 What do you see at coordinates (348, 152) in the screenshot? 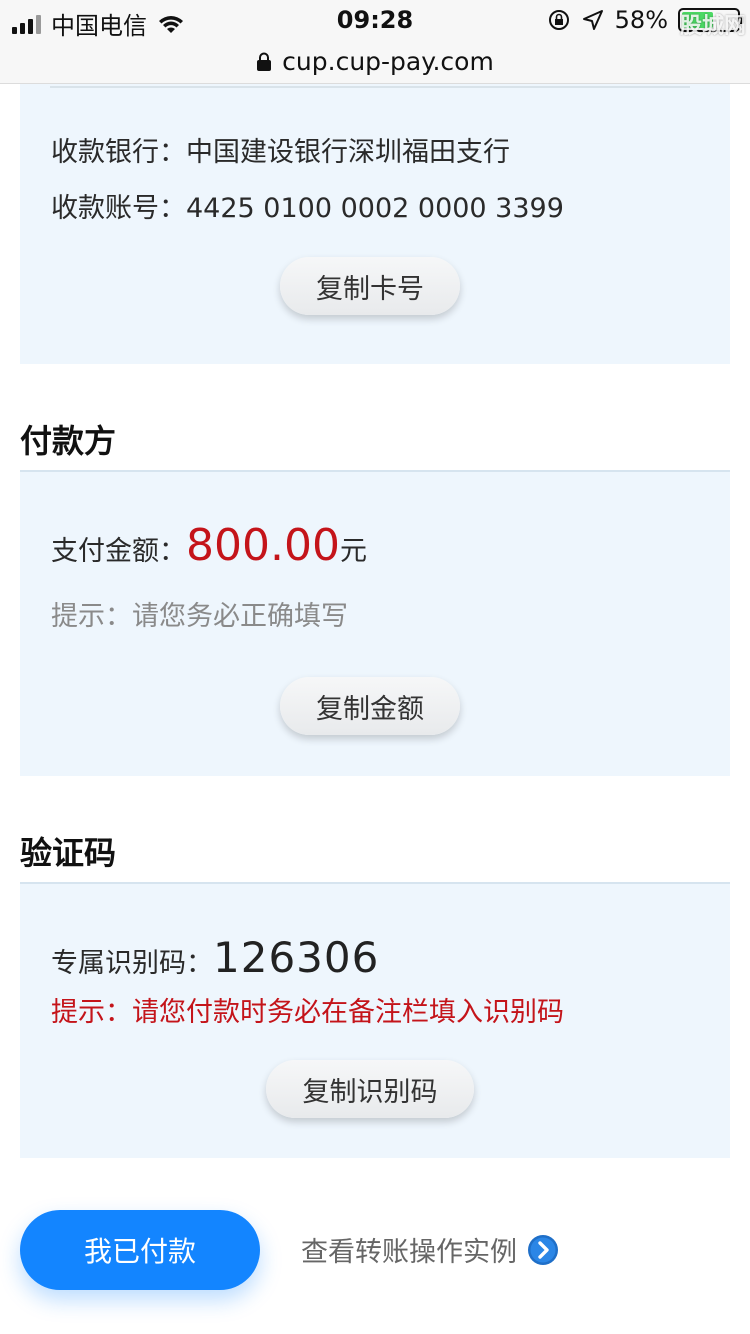
I see `bank-value: 中国建设银行深圳福田支行` at bounding box center [348, 152].